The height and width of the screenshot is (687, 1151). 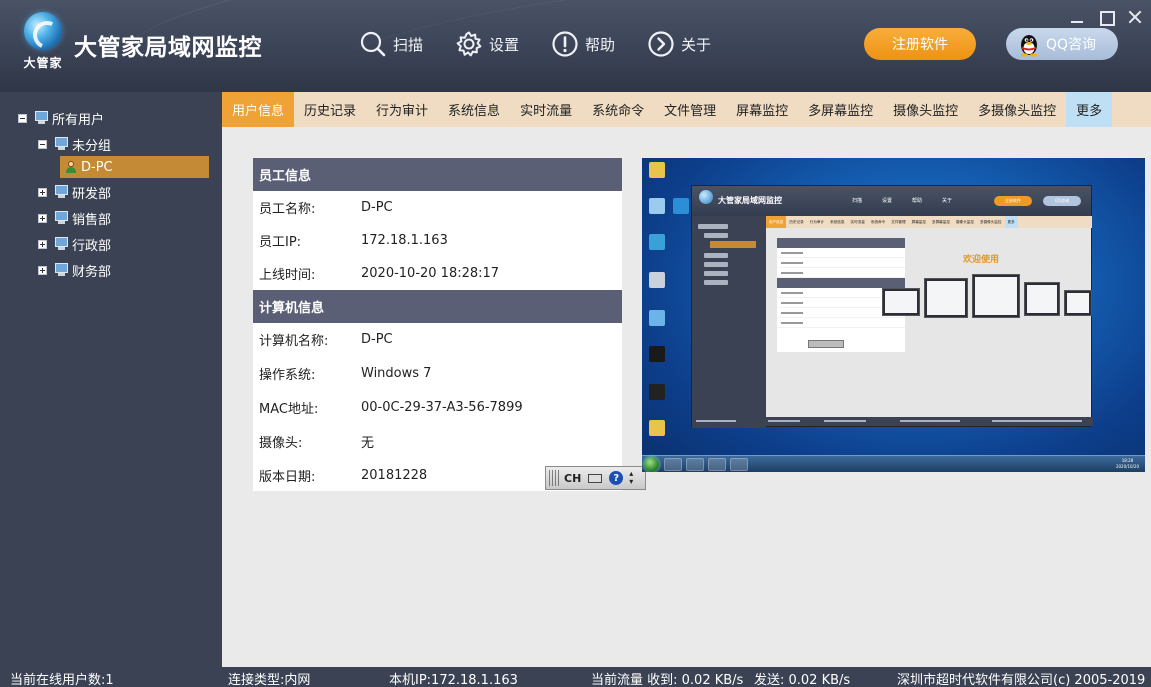 What do you see at coordinates (43, 41) in the screenshot?
I see `app-logo: 大管家` at bounding box center [43, 41].